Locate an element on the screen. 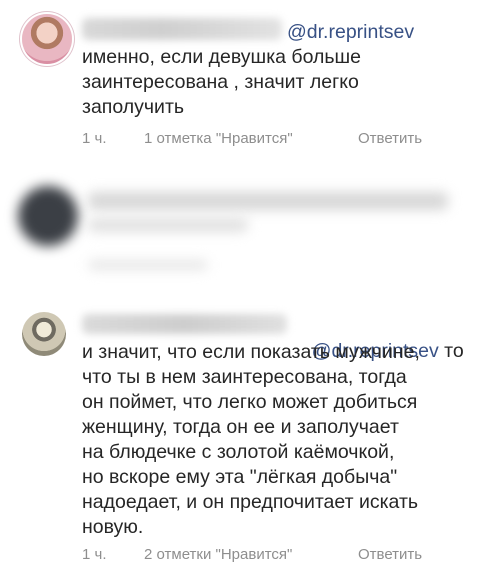  comment-meta: 1 ч. 2 отметки "Нравится" Ответить is located at coordinates (272, 556).